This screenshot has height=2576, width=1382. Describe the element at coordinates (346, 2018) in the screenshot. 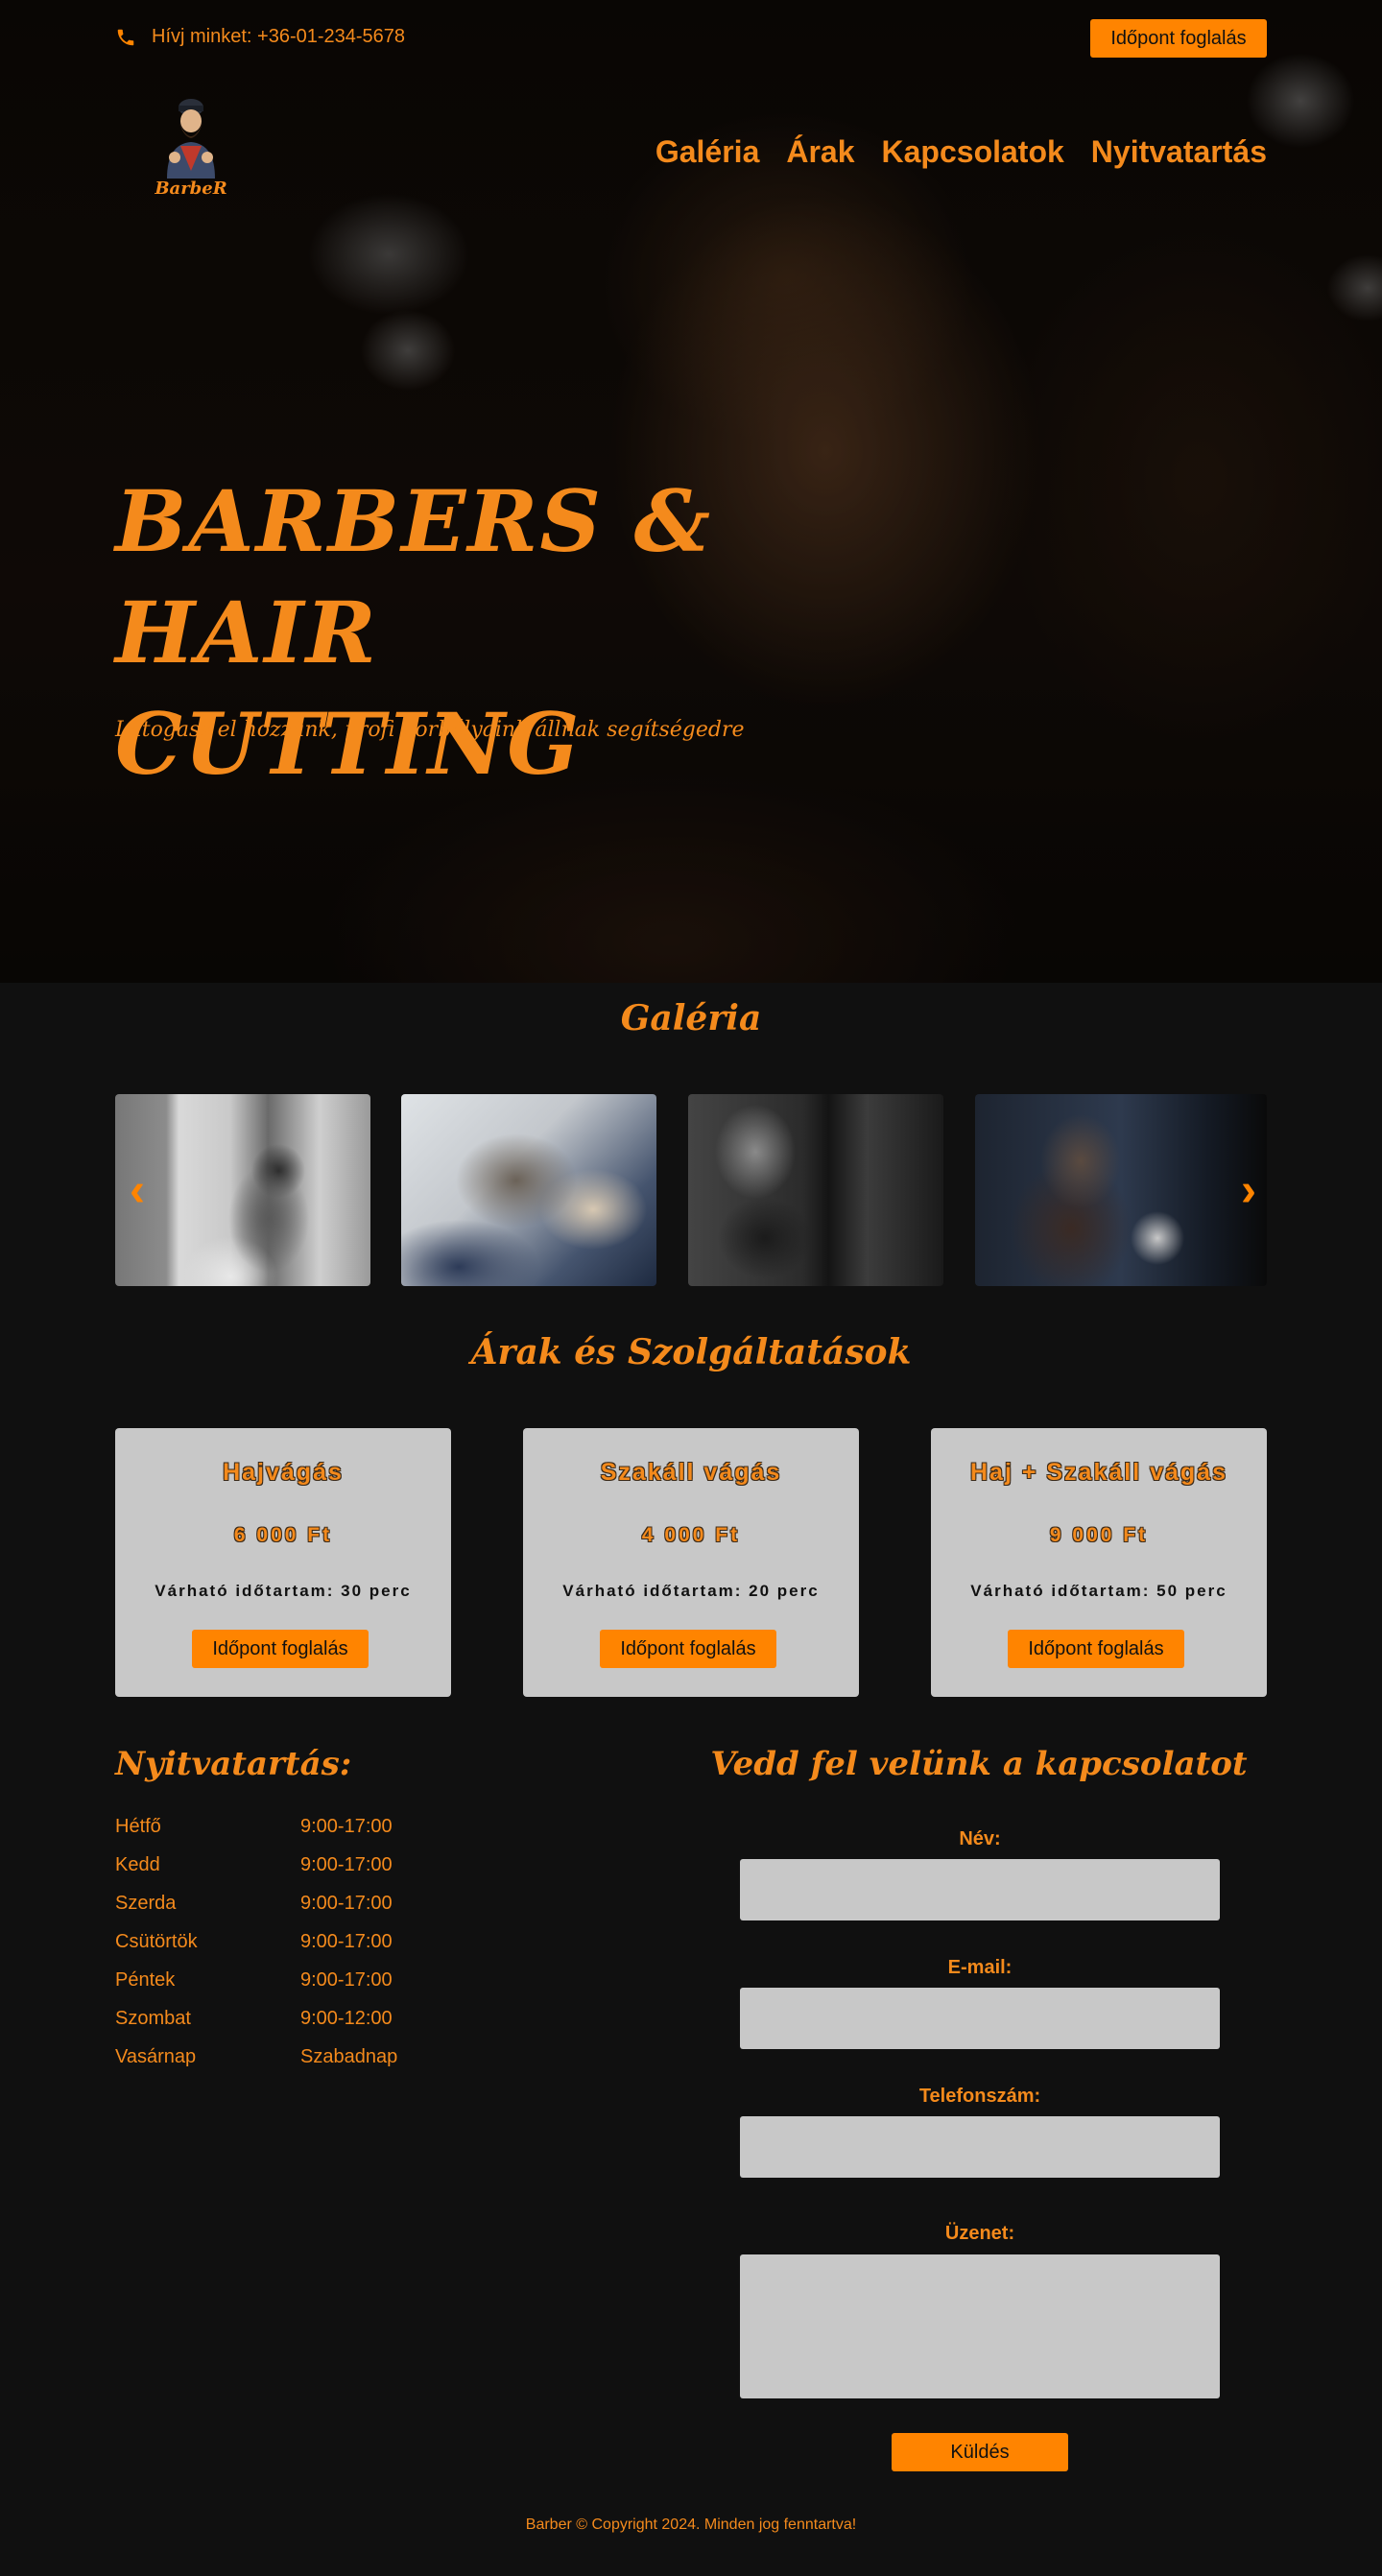

I see `hours-time: 9:00-12:00` at that location.